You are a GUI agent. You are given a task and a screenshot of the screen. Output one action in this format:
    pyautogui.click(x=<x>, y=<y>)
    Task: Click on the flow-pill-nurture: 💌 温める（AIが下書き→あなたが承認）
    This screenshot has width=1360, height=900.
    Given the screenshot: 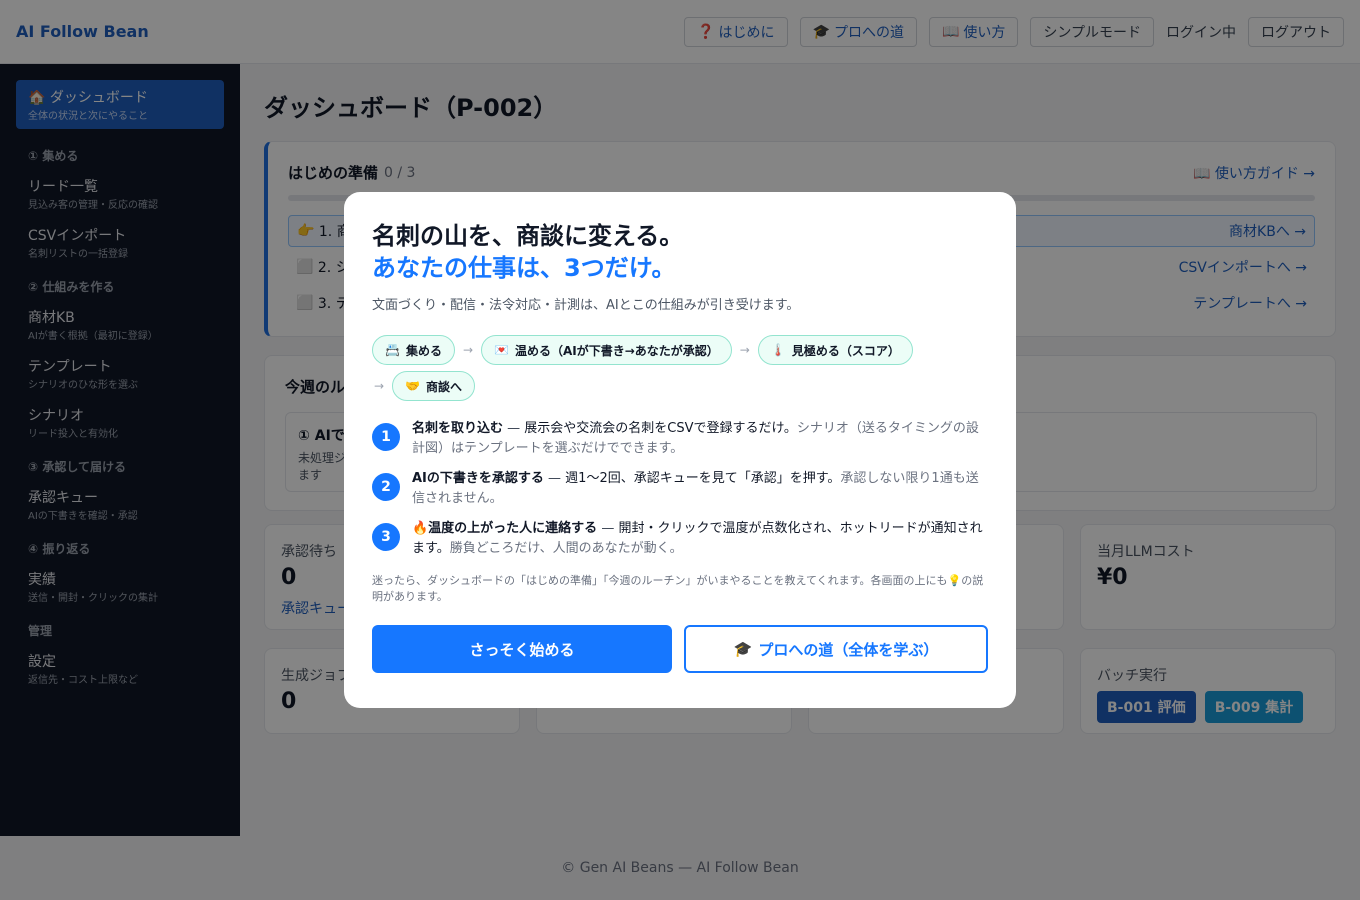 What is the action you would take?
    pyautogui.click(x=606, y=350)
    